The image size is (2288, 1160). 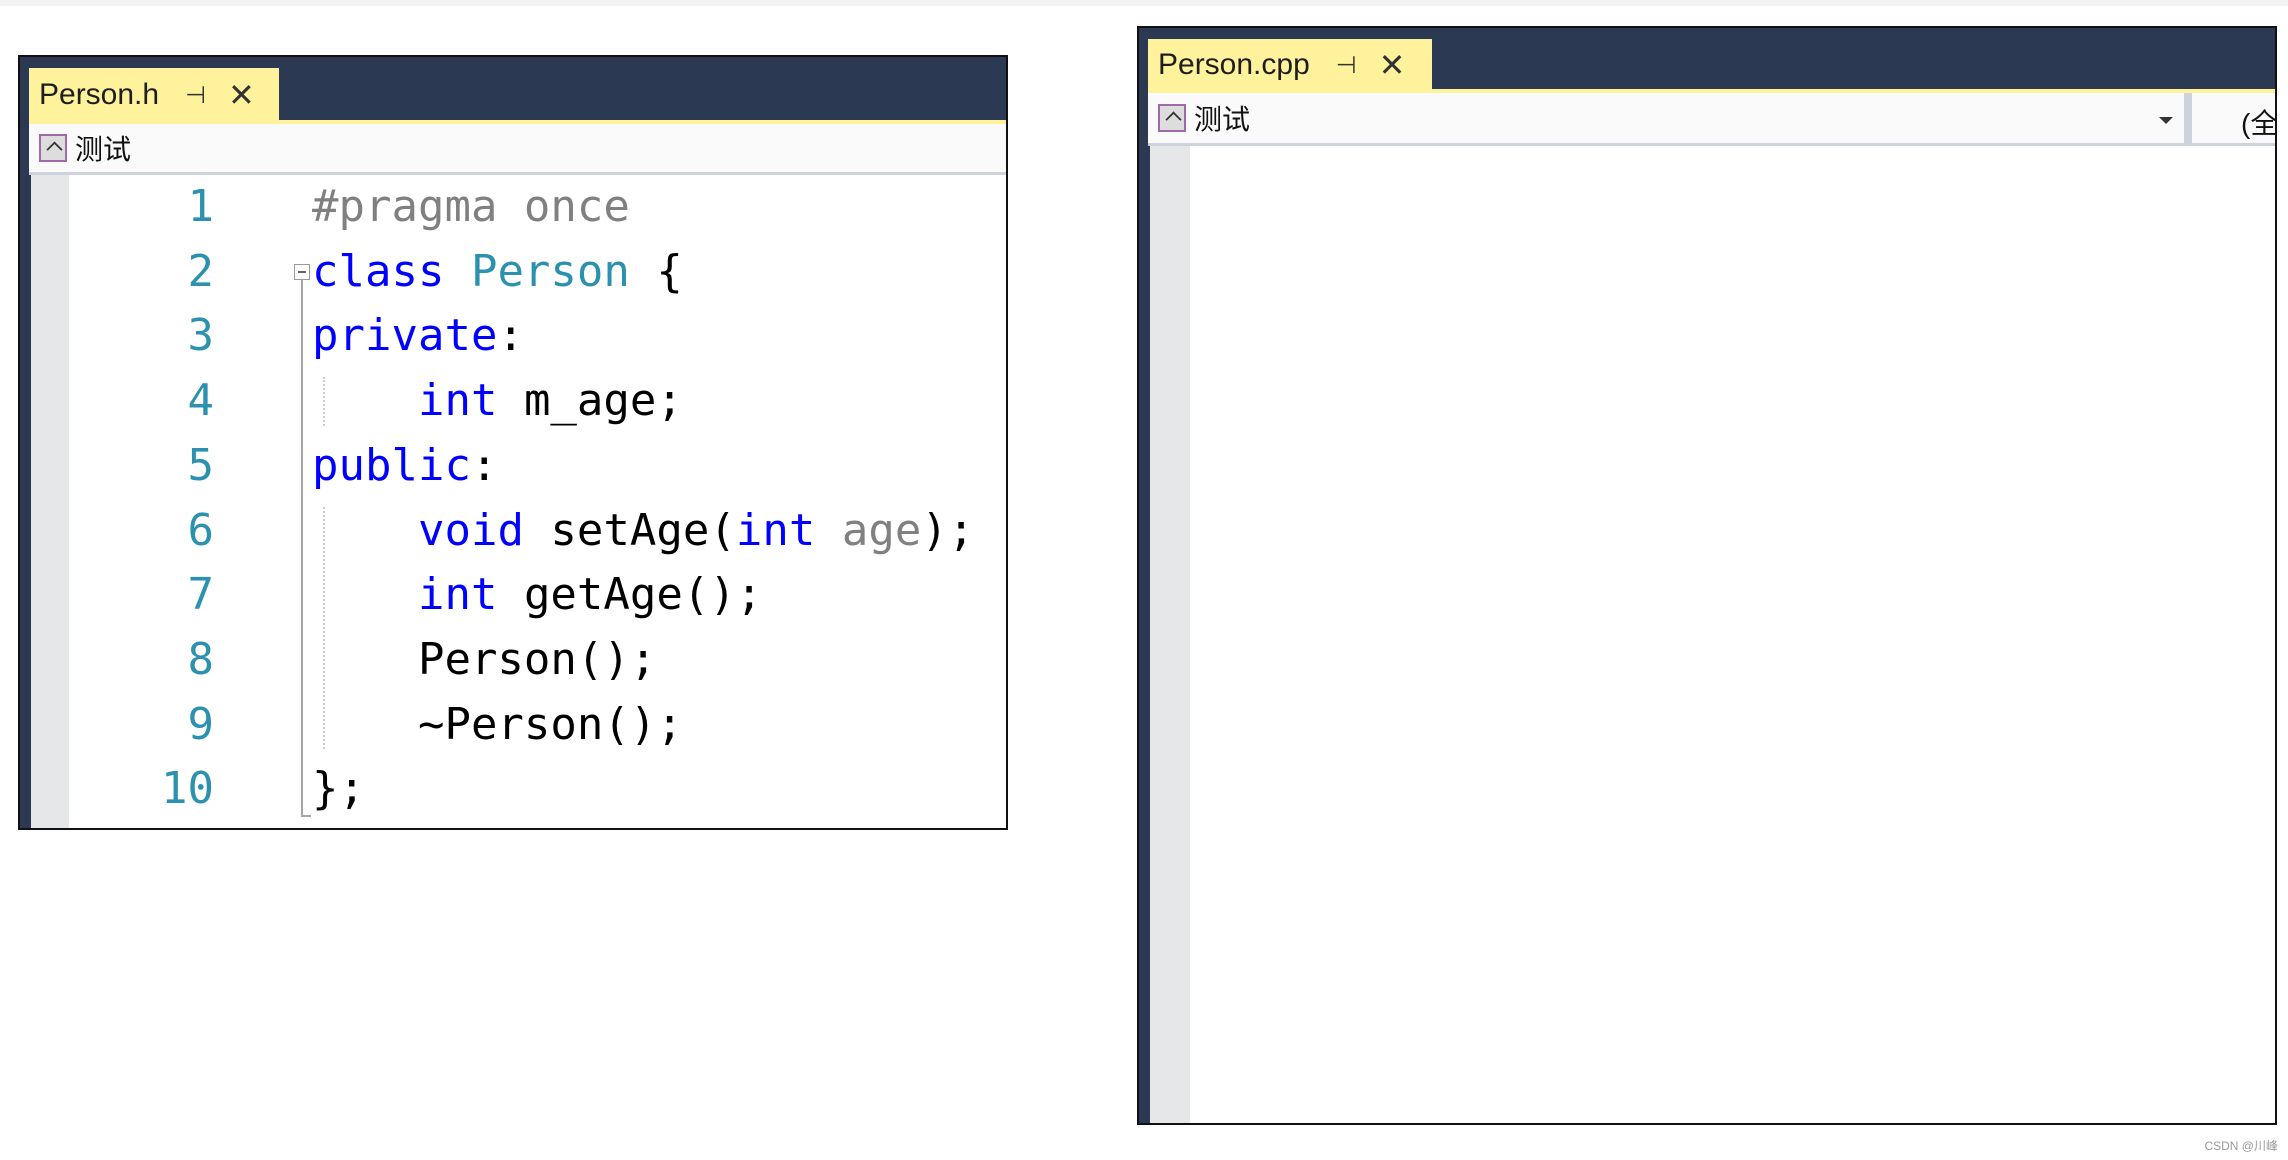 I want to click on watermark: CSDN @川峰, so click(x=2241, y=1146).